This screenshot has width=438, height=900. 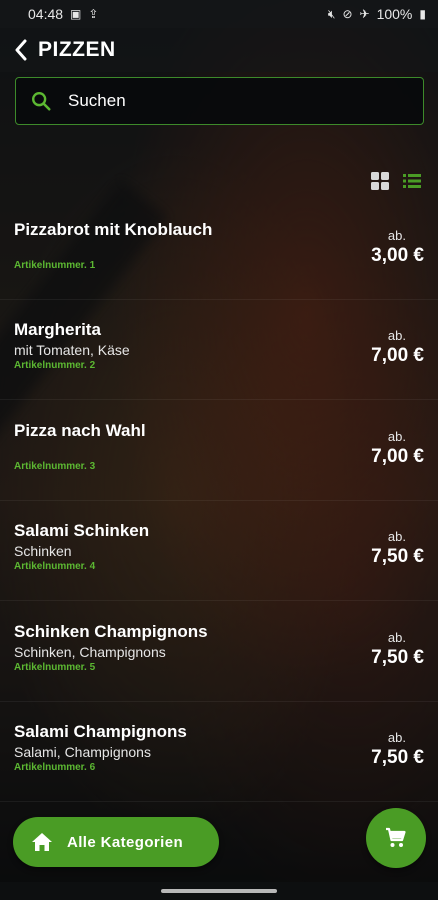 What do you see at coordinates (331, 13) in the screenshot?
I see `mute-icon: 🔇︎` at bounding box center [331, 13].